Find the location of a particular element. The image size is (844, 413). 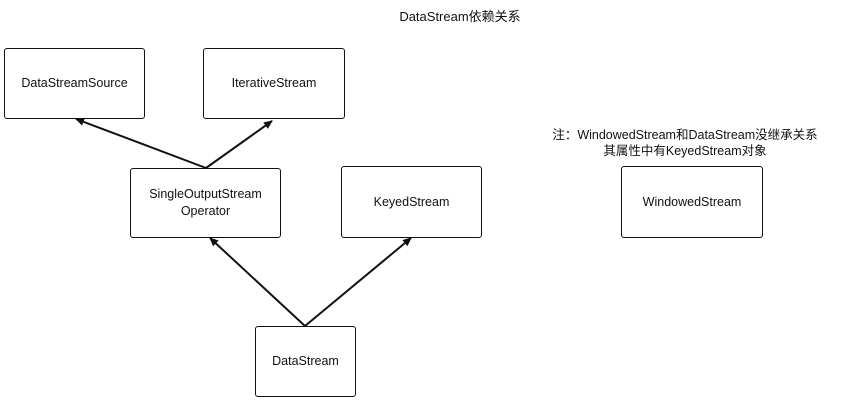

datastream-source-label: DataStreamSource is located at coordinates (74, 83).